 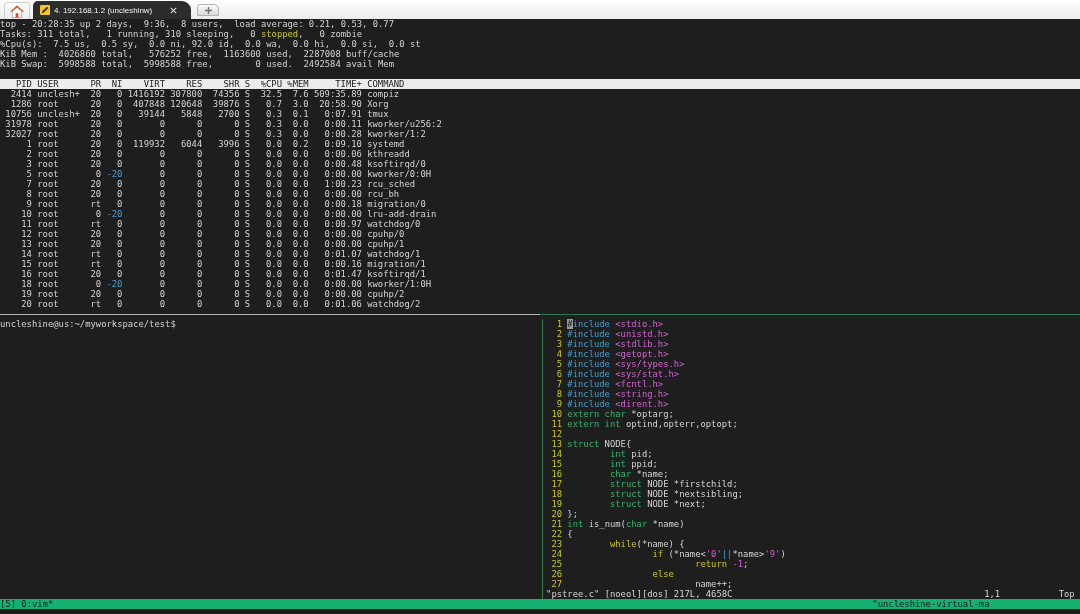 I want to click on table-cell-text: 14, so click(x=26, y=254).